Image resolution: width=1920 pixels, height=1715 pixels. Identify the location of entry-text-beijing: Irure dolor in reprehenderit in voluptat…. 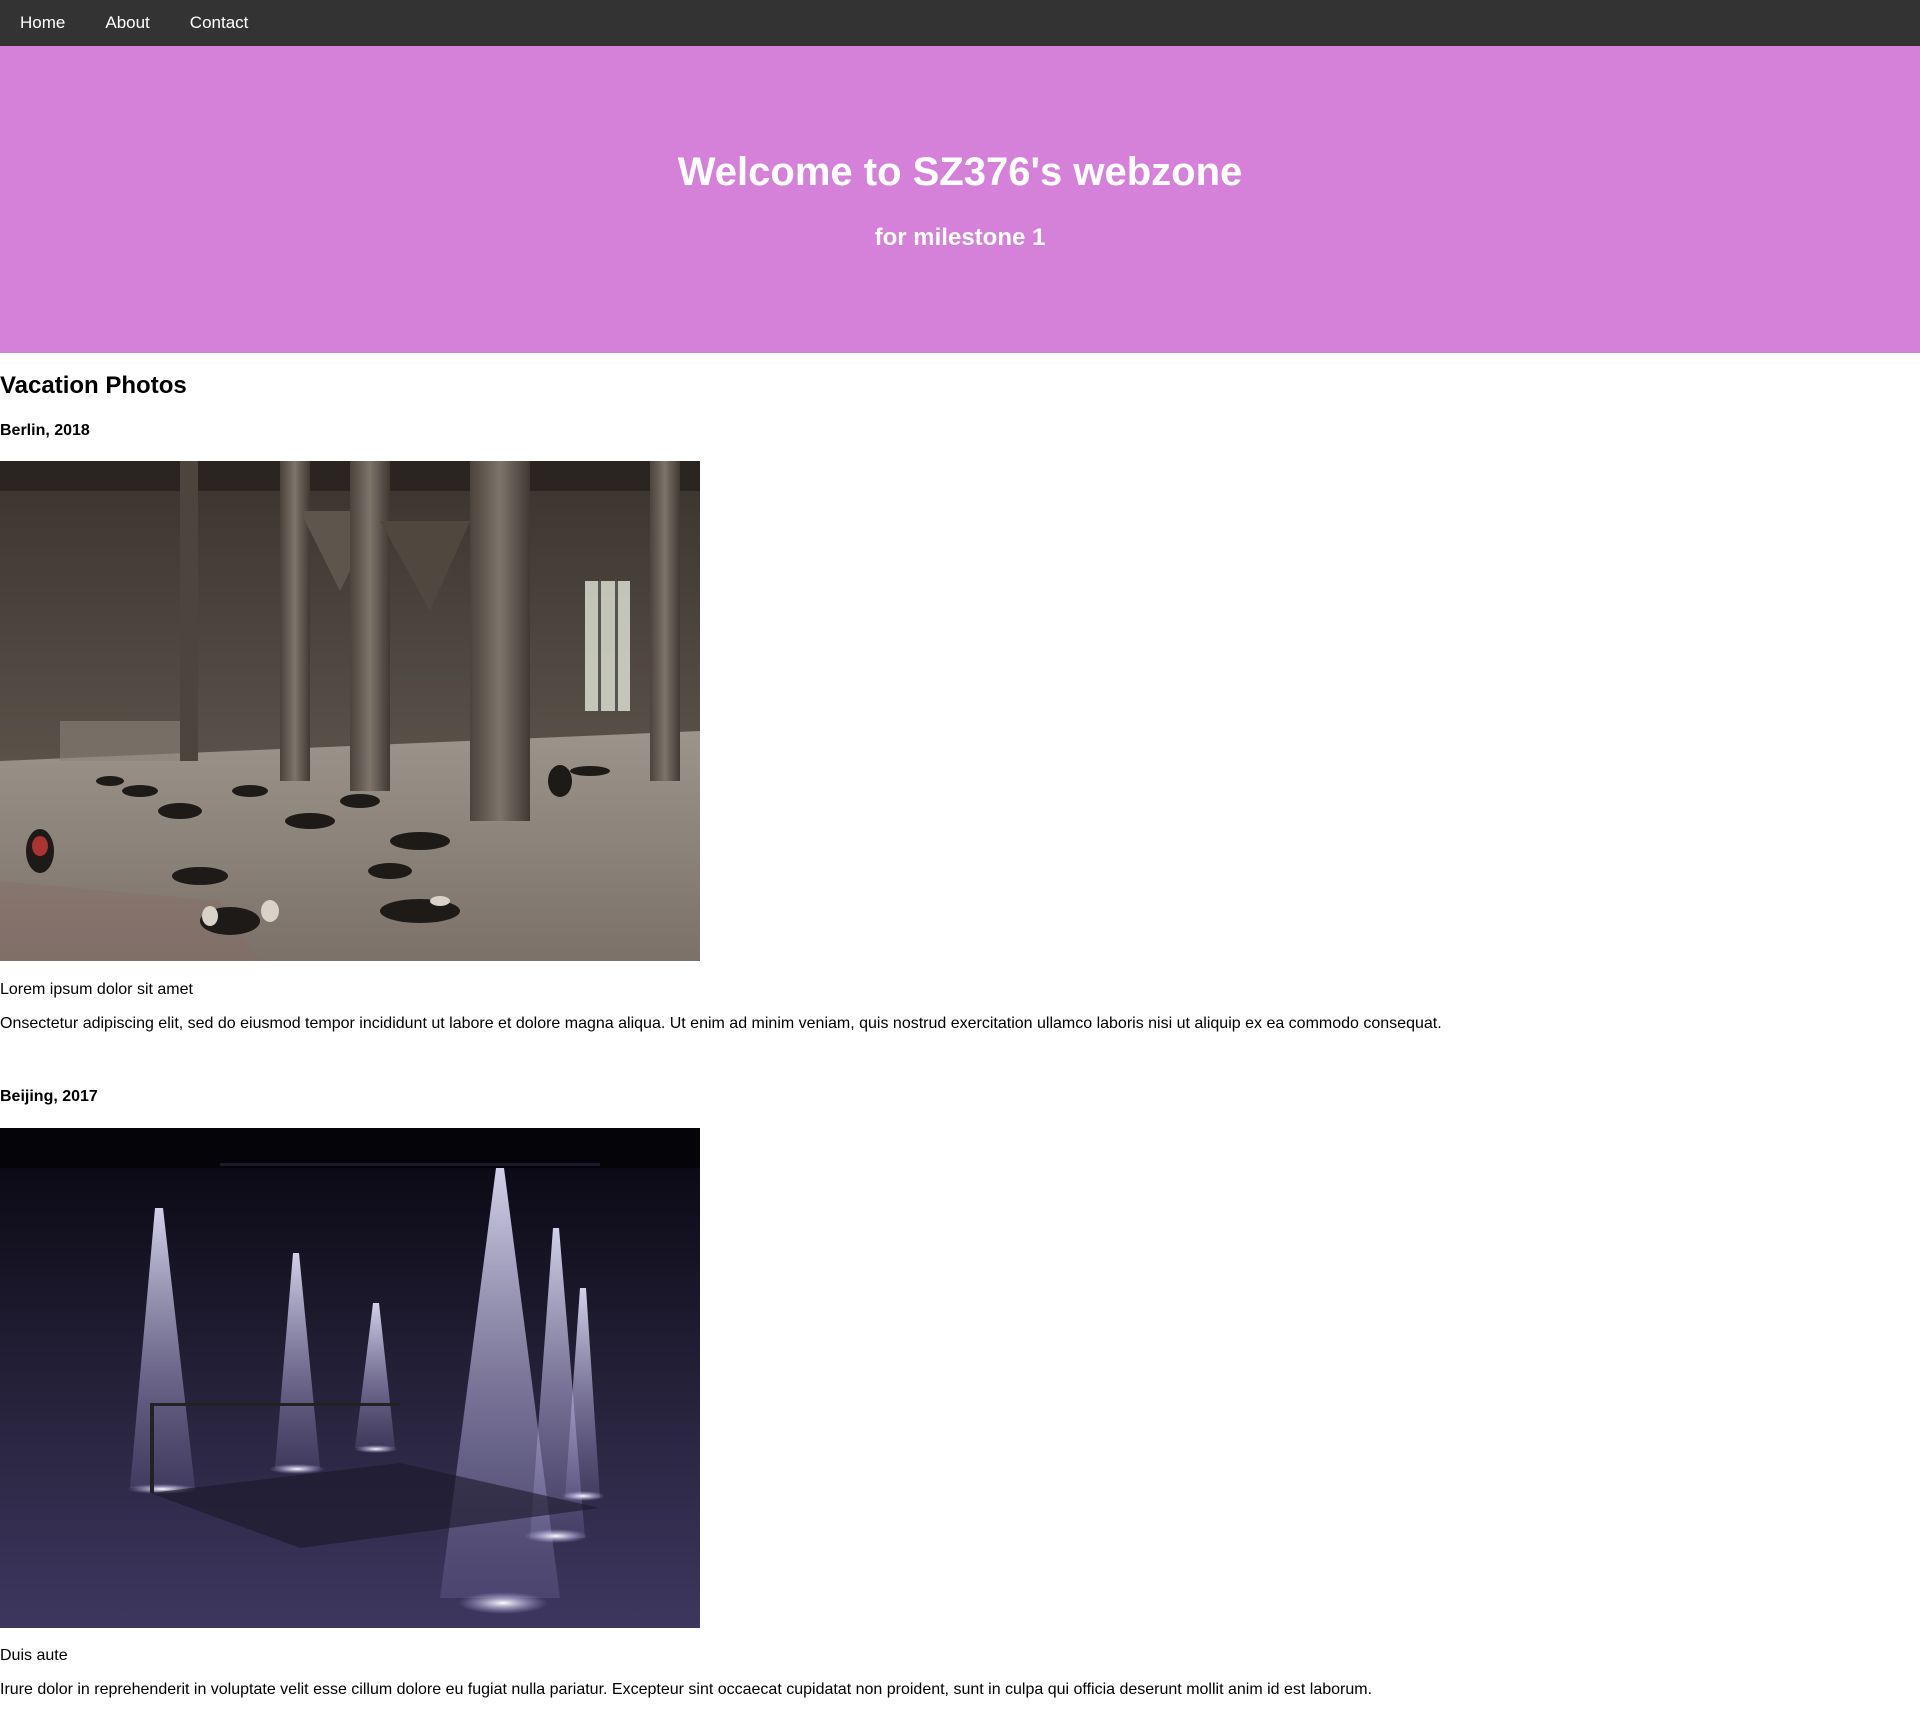
(686, 1689).